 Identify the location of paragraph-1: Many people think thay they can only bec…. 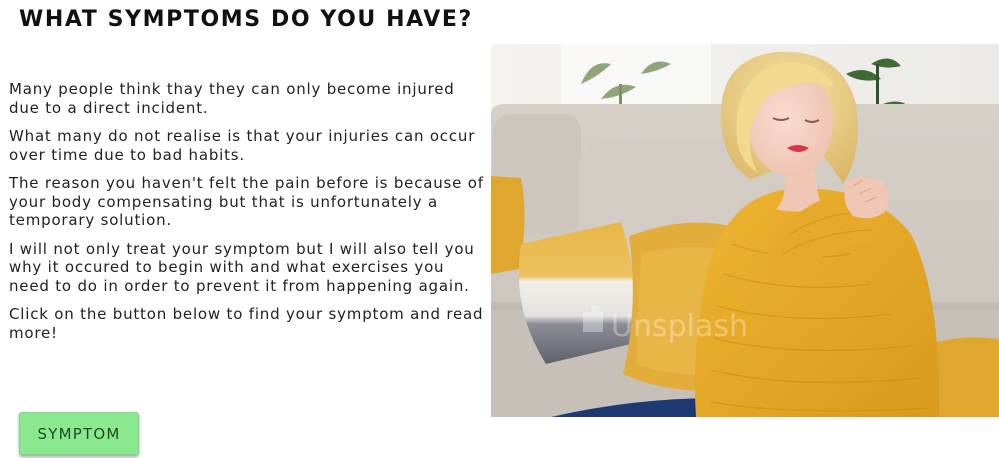
(232, 98).